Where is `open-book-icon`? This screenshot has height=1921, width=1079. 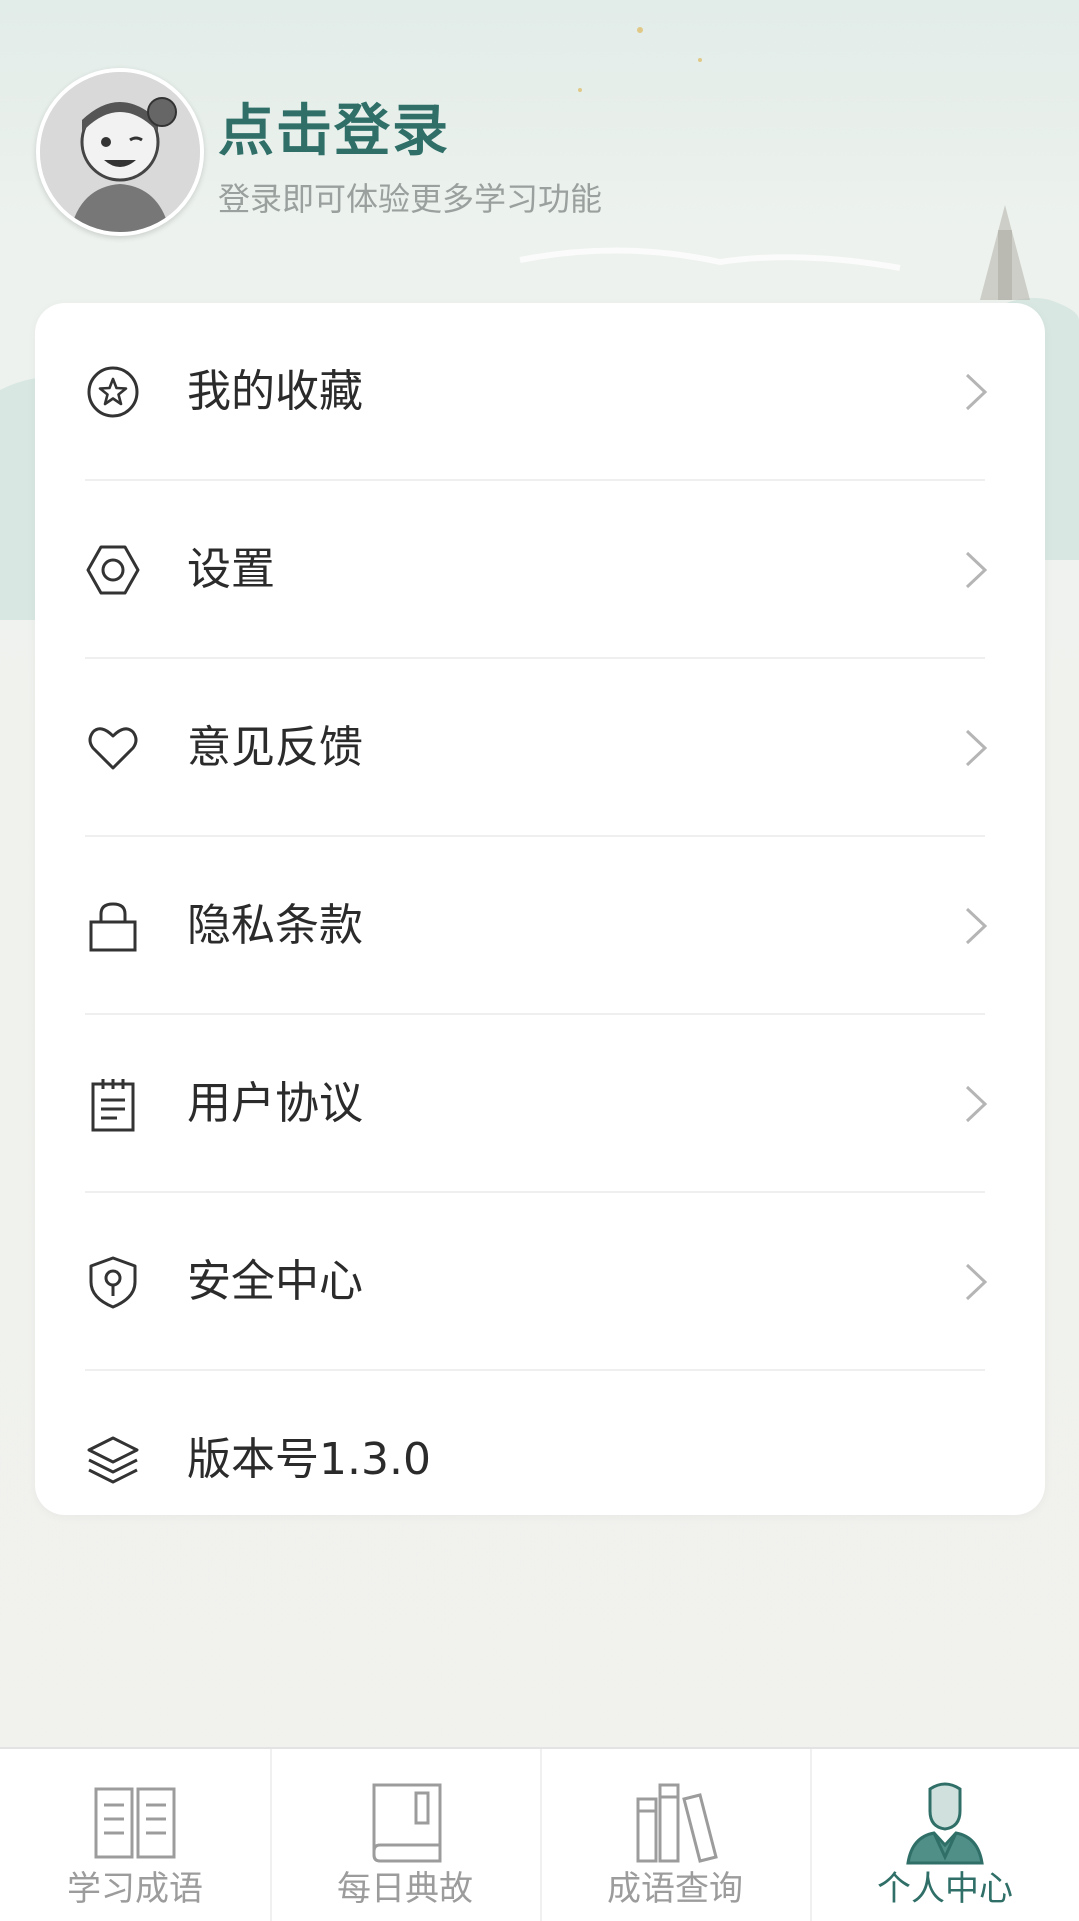 open-book-icon is located at coordinates (135, 1823).